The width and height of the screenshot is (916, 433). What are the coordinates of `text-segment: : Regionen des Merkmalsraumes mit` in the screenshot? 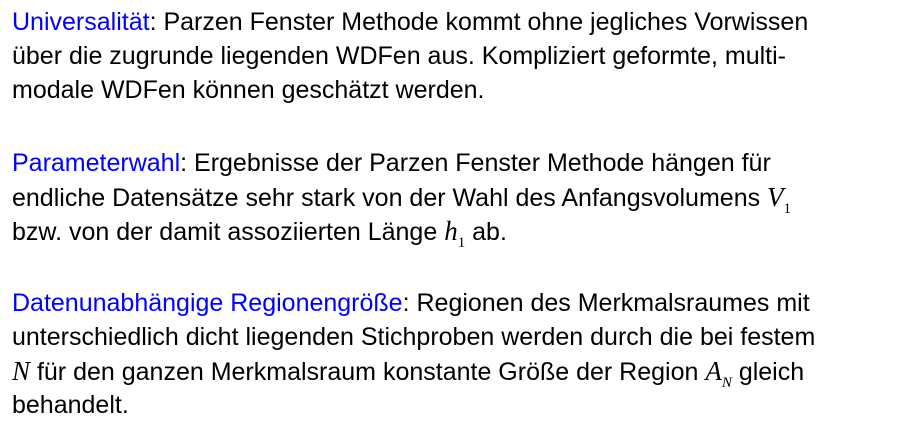 It's located at (606, 303).